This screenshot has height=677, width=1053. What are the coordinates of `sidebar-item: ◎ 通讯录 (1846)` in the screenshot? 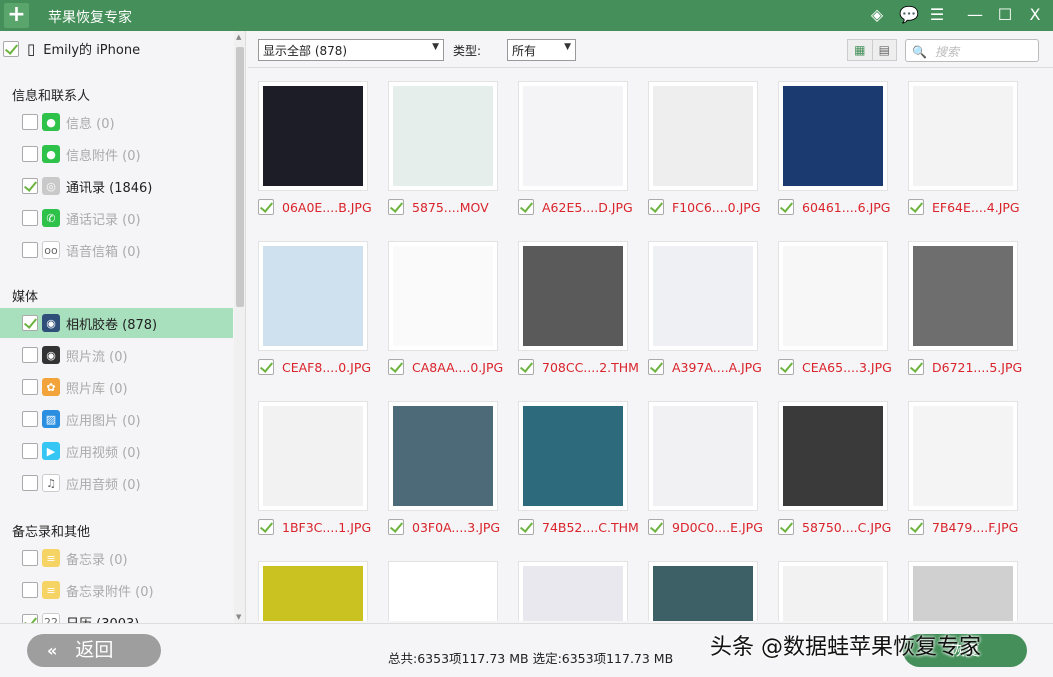 It's located at (116, 186).